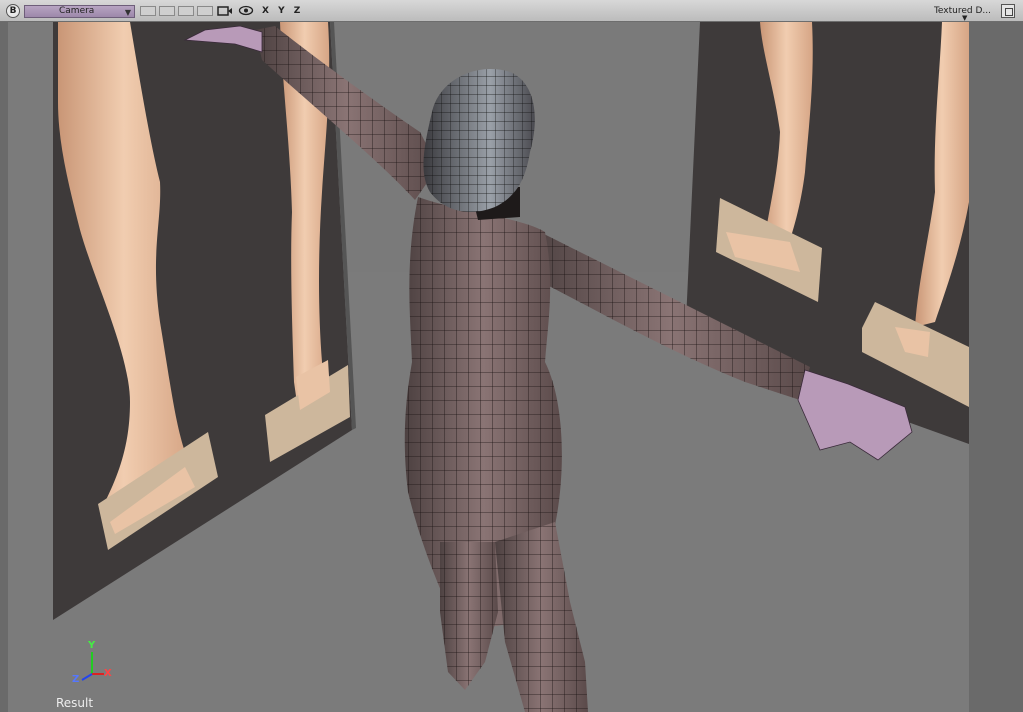 Image resolution: width=1023 pixels, height=712 pixels. Describe the element at coordinates (511, 11) in the screenshot. I see `viewport-header: B Camera ▼ X Y Z Textured D... ▼` at that location.